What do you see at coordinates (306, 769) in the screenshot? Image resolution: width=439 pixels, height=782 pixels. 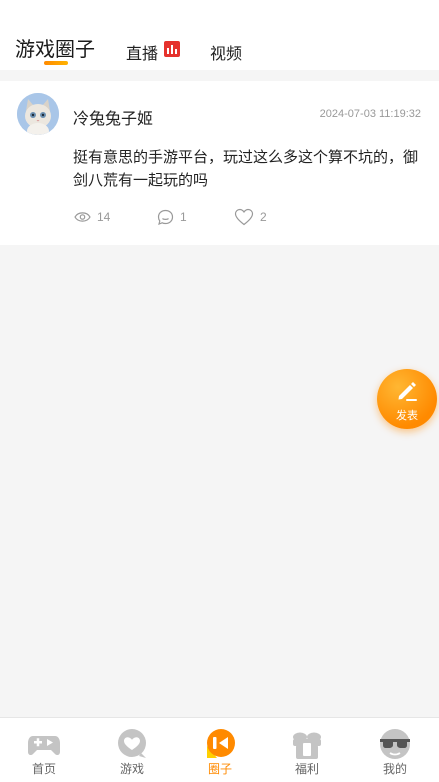 I see `nav-welfare-label: 福利` at bounding box center [306, 769].